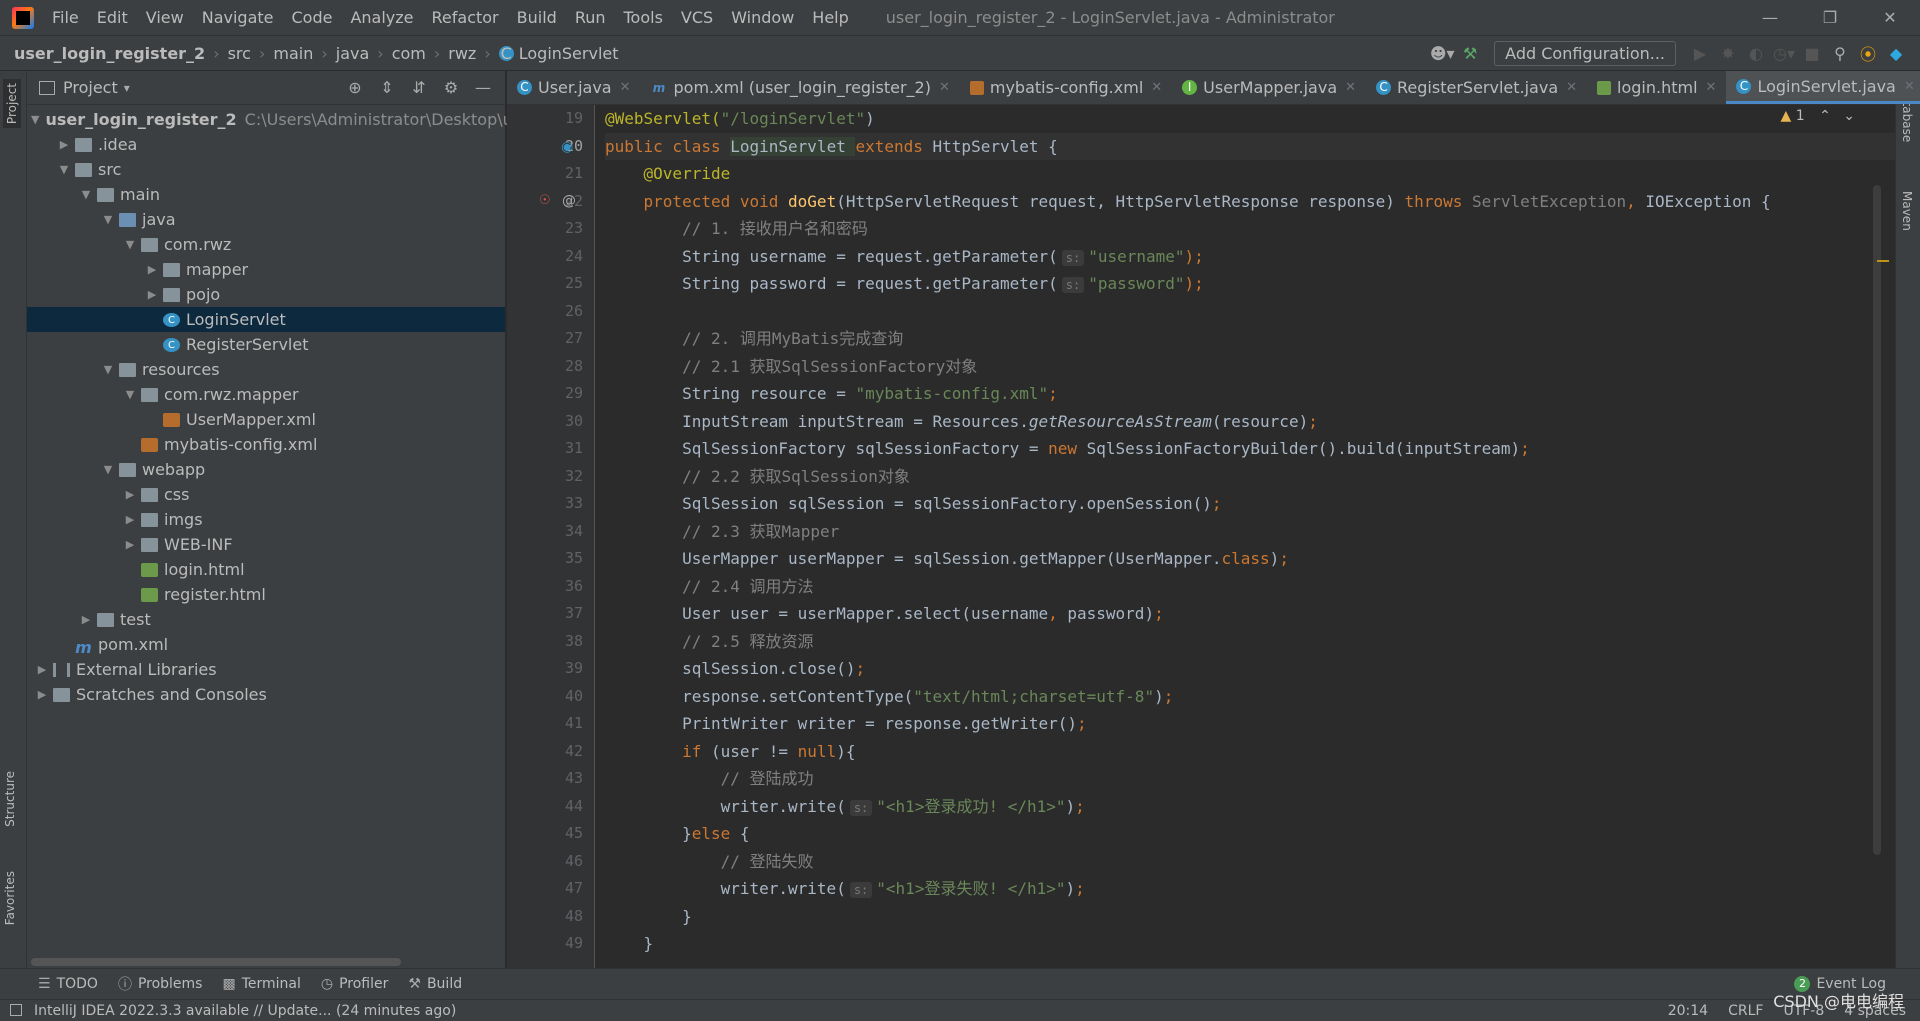 The image size is (1920, 1021). What do you see at coordinates (1700, 53) in the screenshot?
I see `run-icon: ▶` at bounding box center [1700, 53].